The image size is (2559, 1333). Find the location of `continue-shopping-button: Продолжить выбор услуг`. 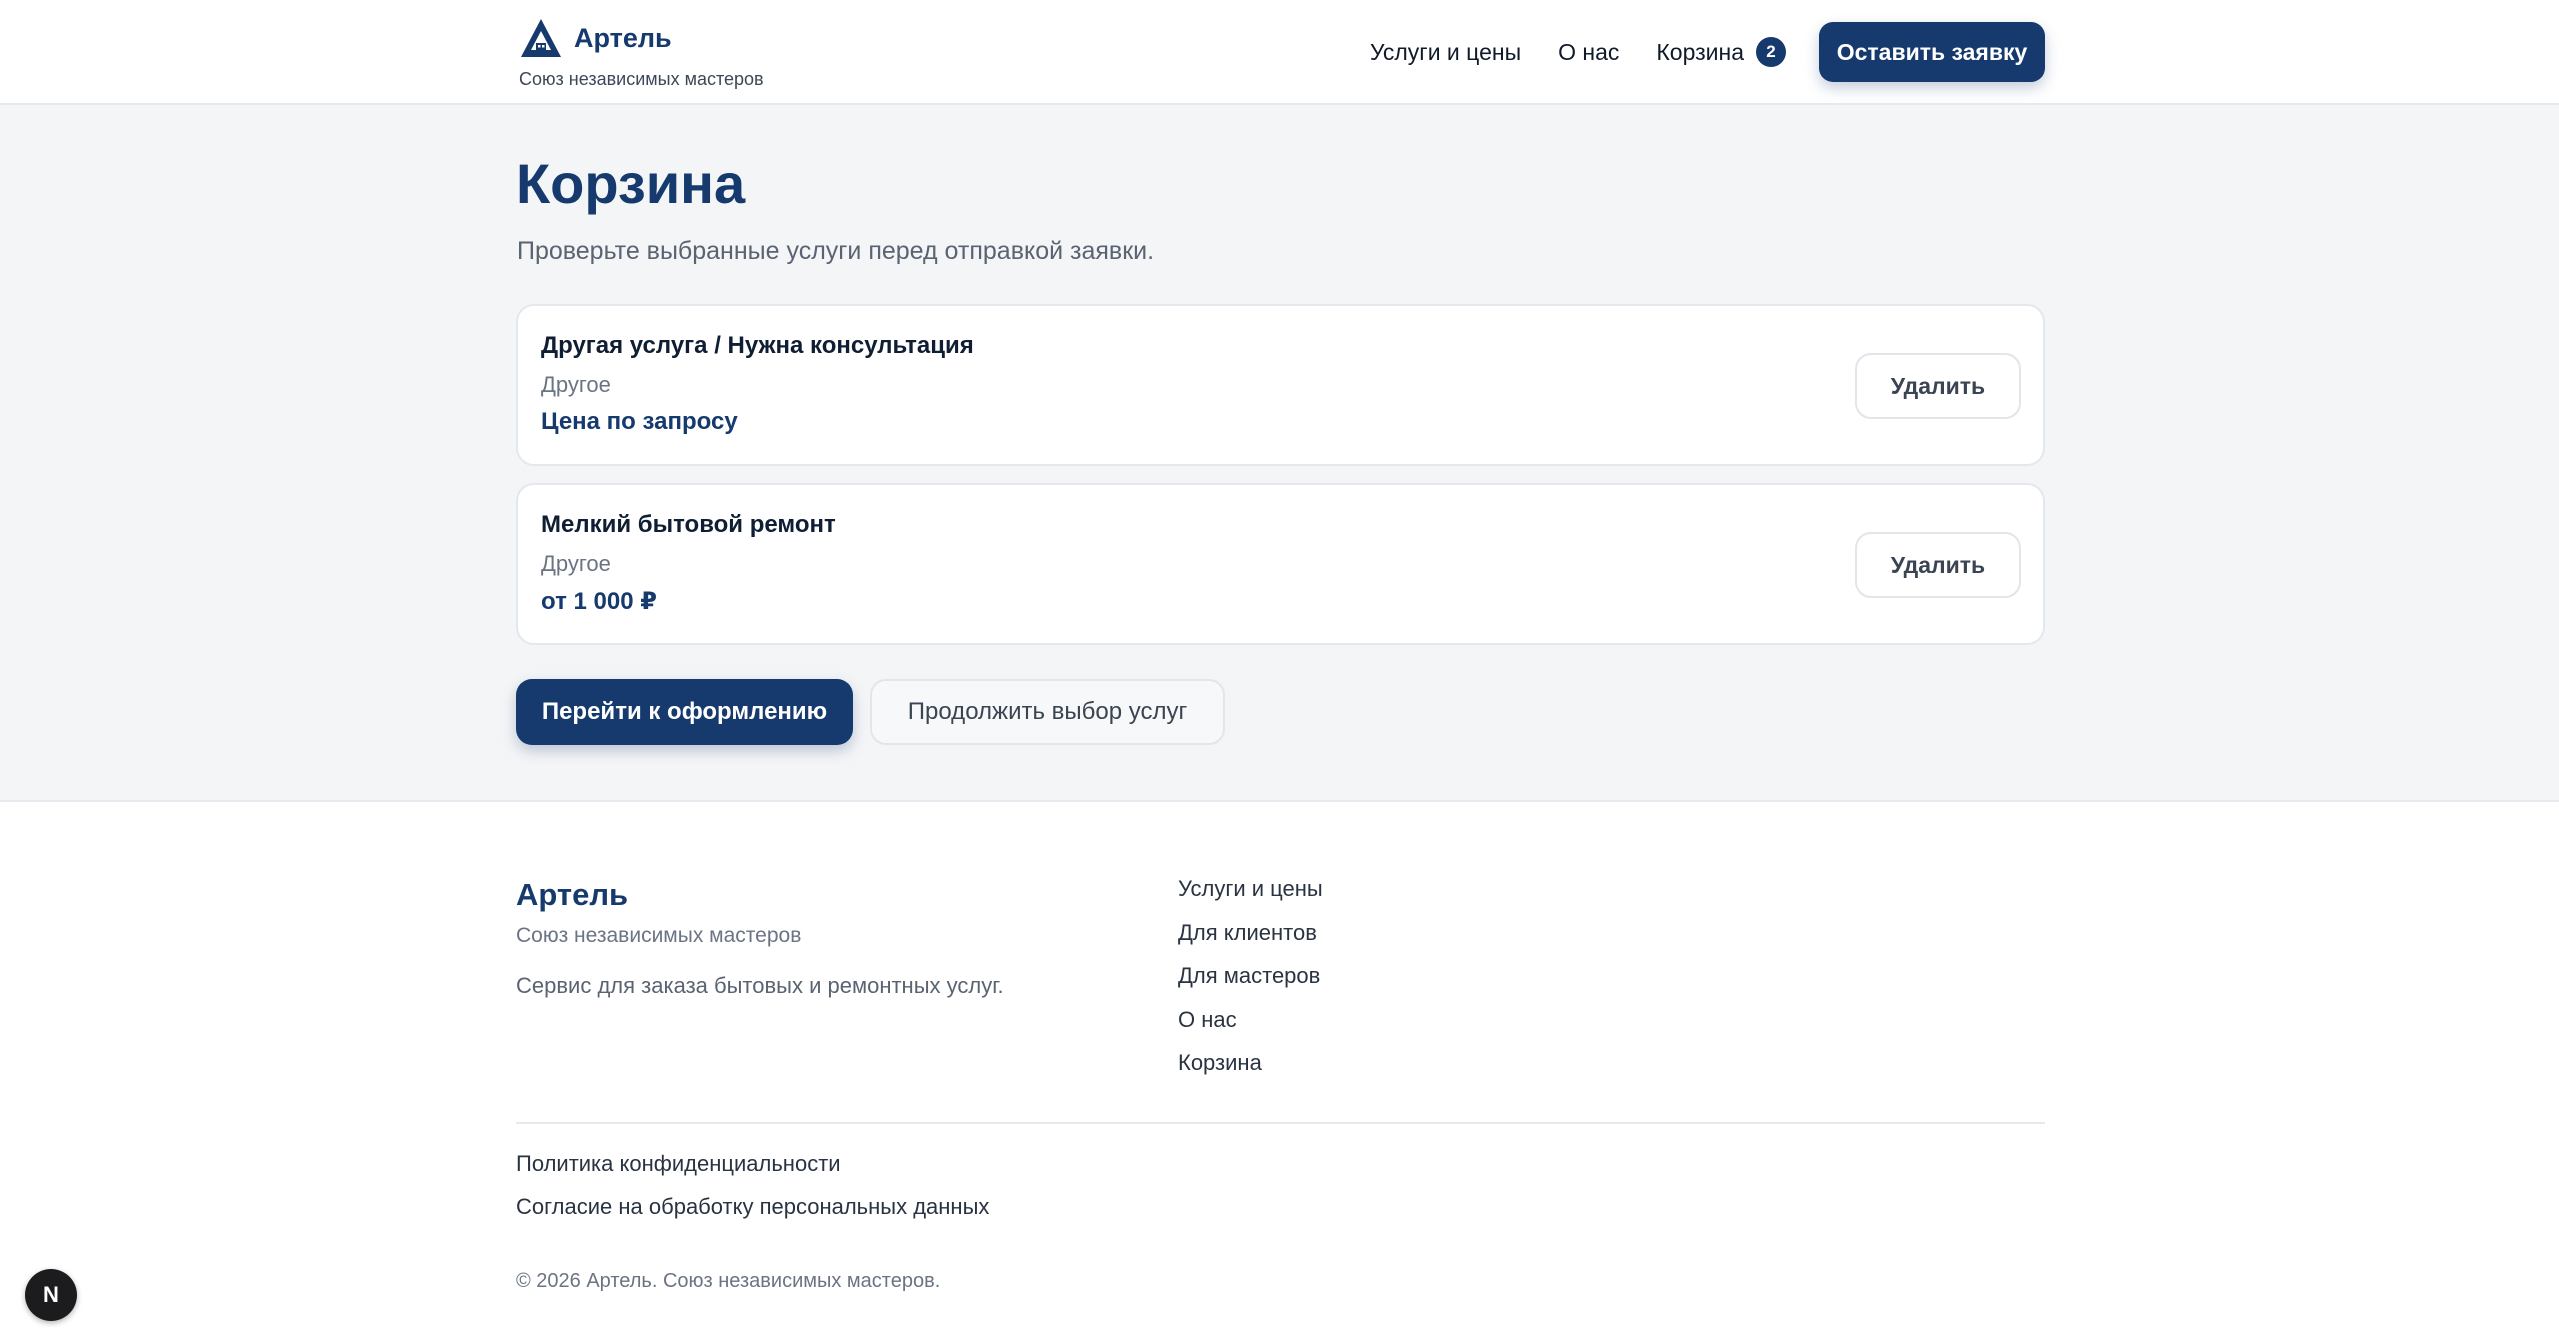

continue-shopping-button: Продолжить выбор услуг is located at coordinates (1047, 712).